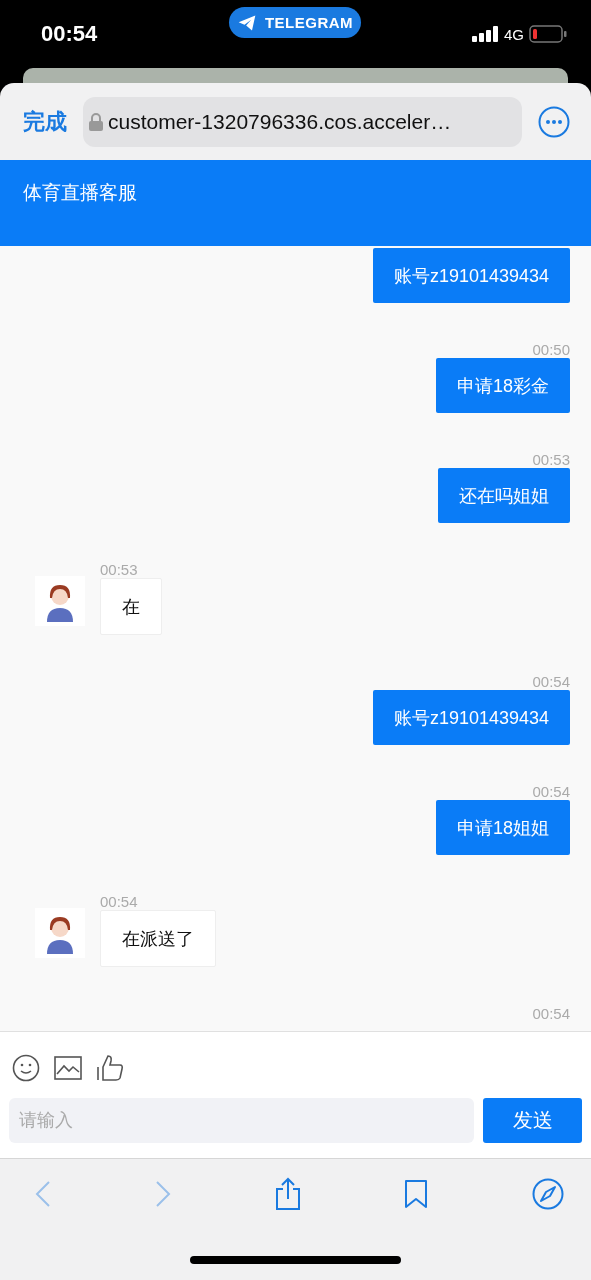  What do you see at coordinates (69, 34) in the screenshot?
I see `status-time: 00:54` at bounding box center [69, 34].